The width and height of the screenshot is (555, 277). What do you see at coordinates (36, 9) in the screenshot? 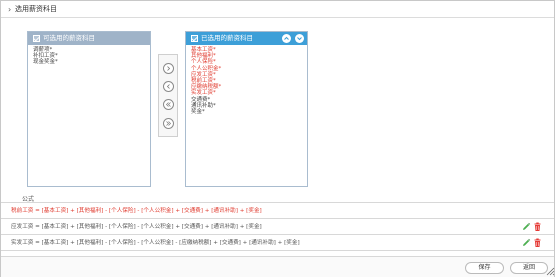
I see `dialog-title: 选用薪资科目` at bounding box center [36, 9].